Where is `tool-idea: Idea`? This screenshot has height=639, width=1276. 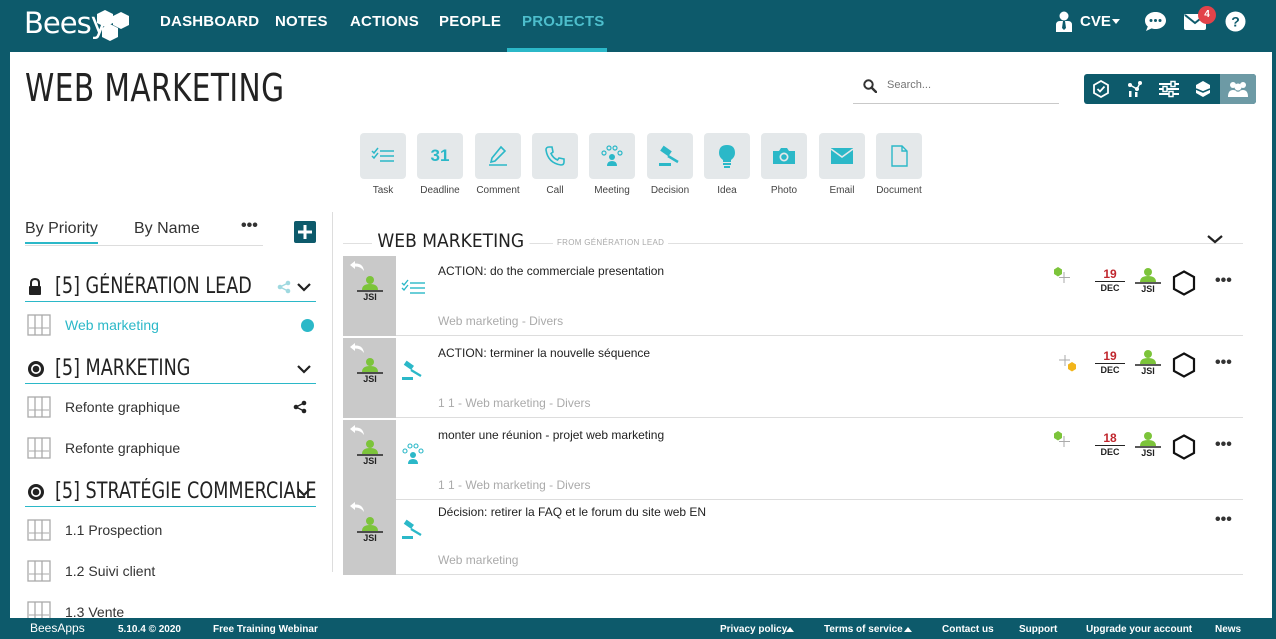 tool-idea: Idea is located at coordinates (727, 164).